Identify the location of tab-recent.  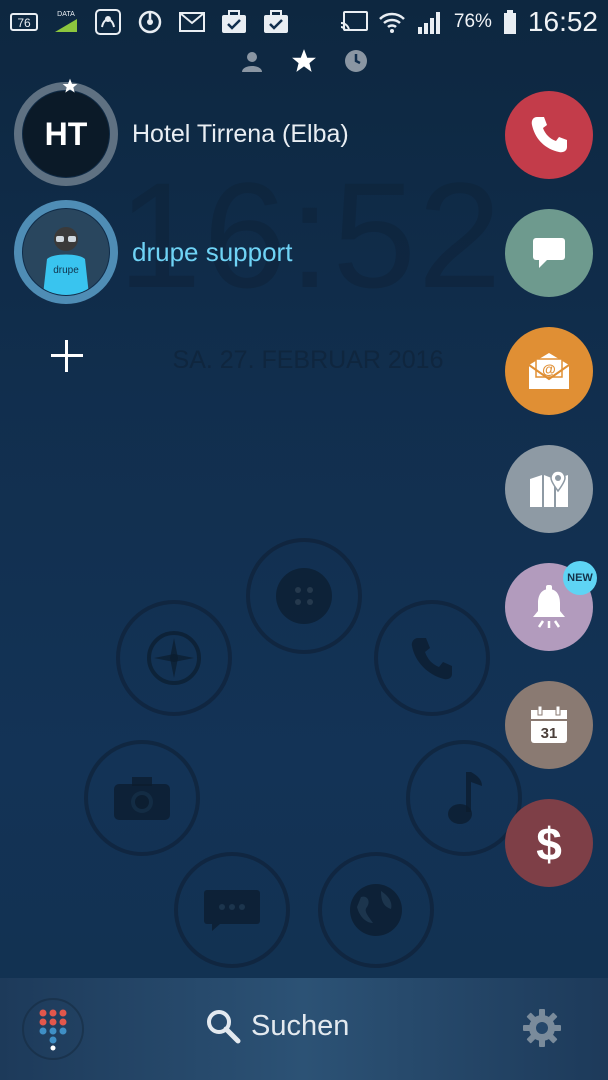
(356, 61).